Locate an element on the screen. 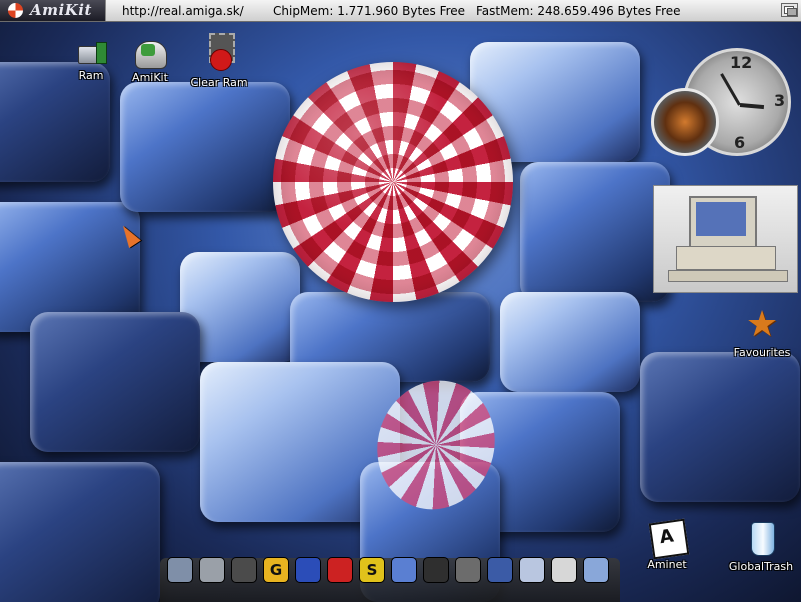 Image resolution: width=801 pixels, height=602 pixels. clear-ram-icon: Clear Ram is located at coordinates (219, 60).